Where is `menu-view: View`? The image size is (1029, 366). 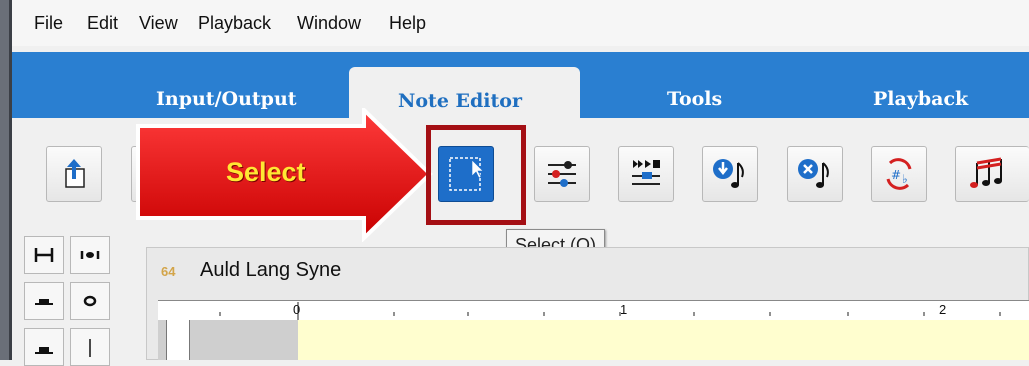
menu-view: View is located at coordinates (158, 23).